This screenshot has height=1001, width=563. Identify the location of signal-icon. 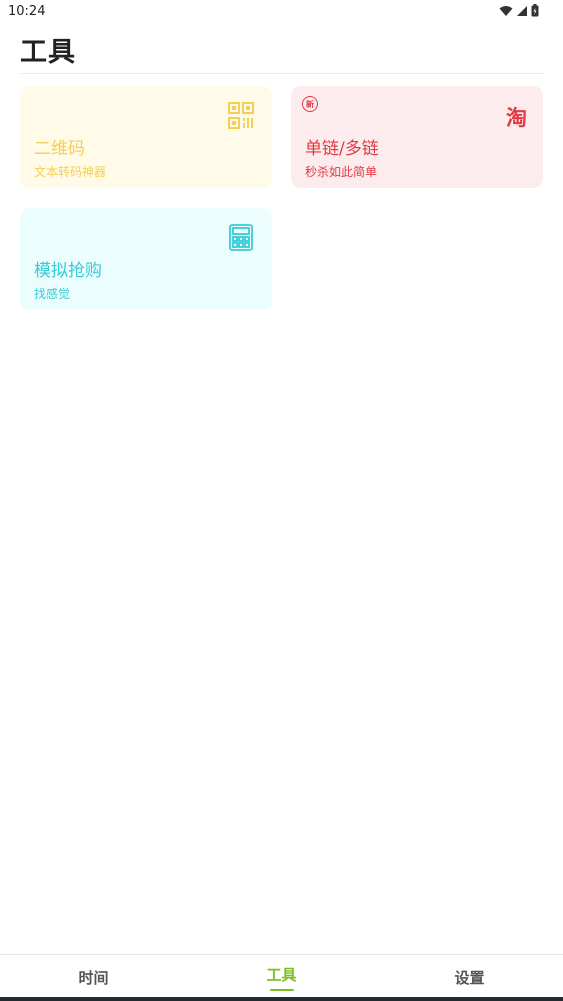
(522, 10).